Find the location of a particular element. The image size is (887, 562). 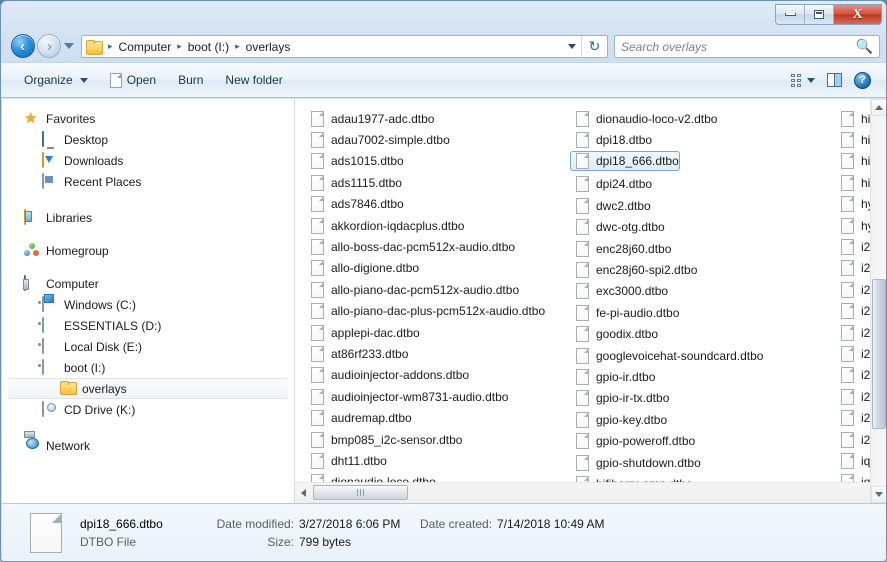

file-item: ads1015.dtbo is located at coordinates (427, 161).